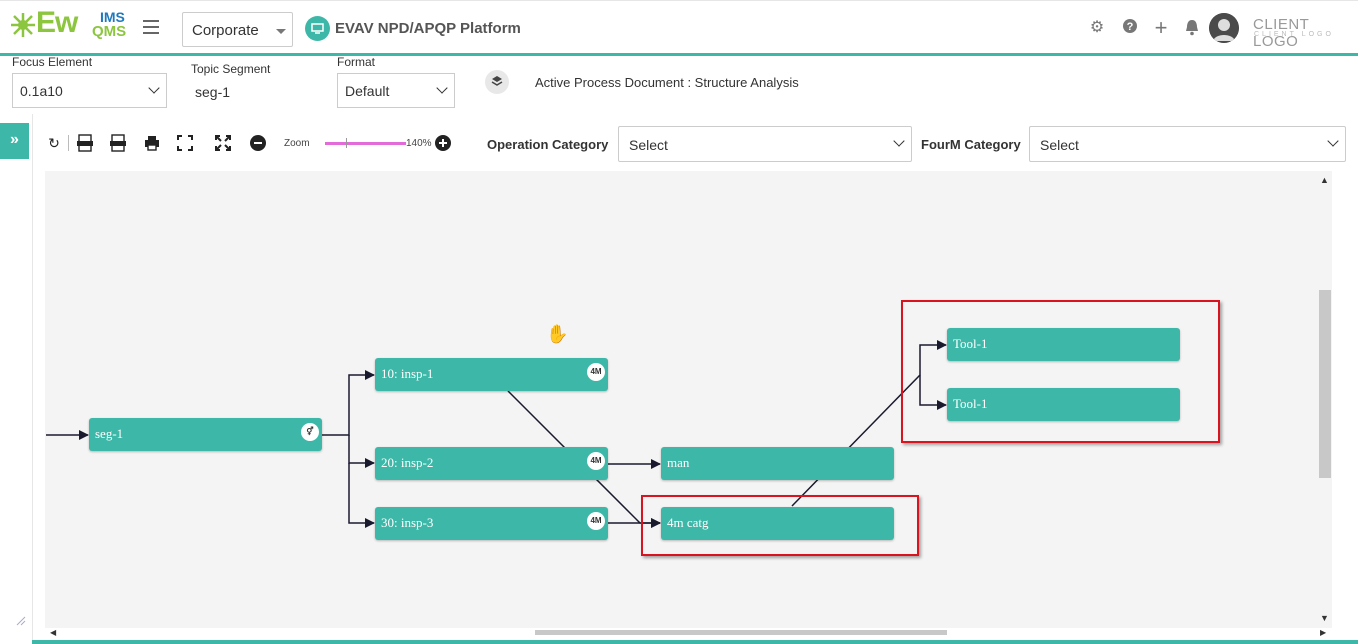 This screenshot has width=1358, height=644. I want to click on highlight-box-tools, so click(1060, 371).